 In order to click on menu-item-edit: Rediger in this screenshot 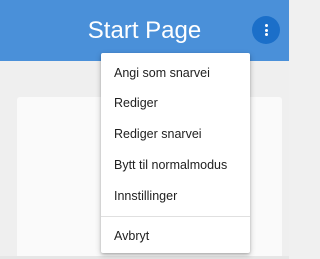, I will do `click(175, 103)`.